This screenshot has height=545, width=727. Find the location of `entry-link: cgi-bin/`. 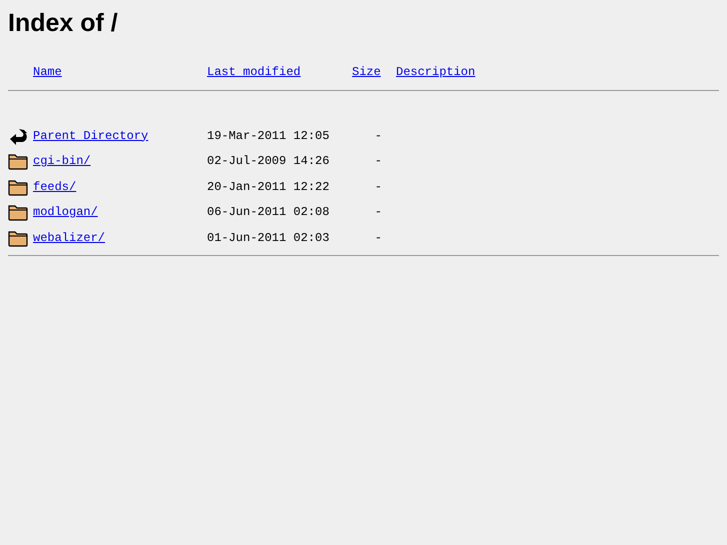

entry-link: cgi-bin/ is located at coordinates (62, 161).